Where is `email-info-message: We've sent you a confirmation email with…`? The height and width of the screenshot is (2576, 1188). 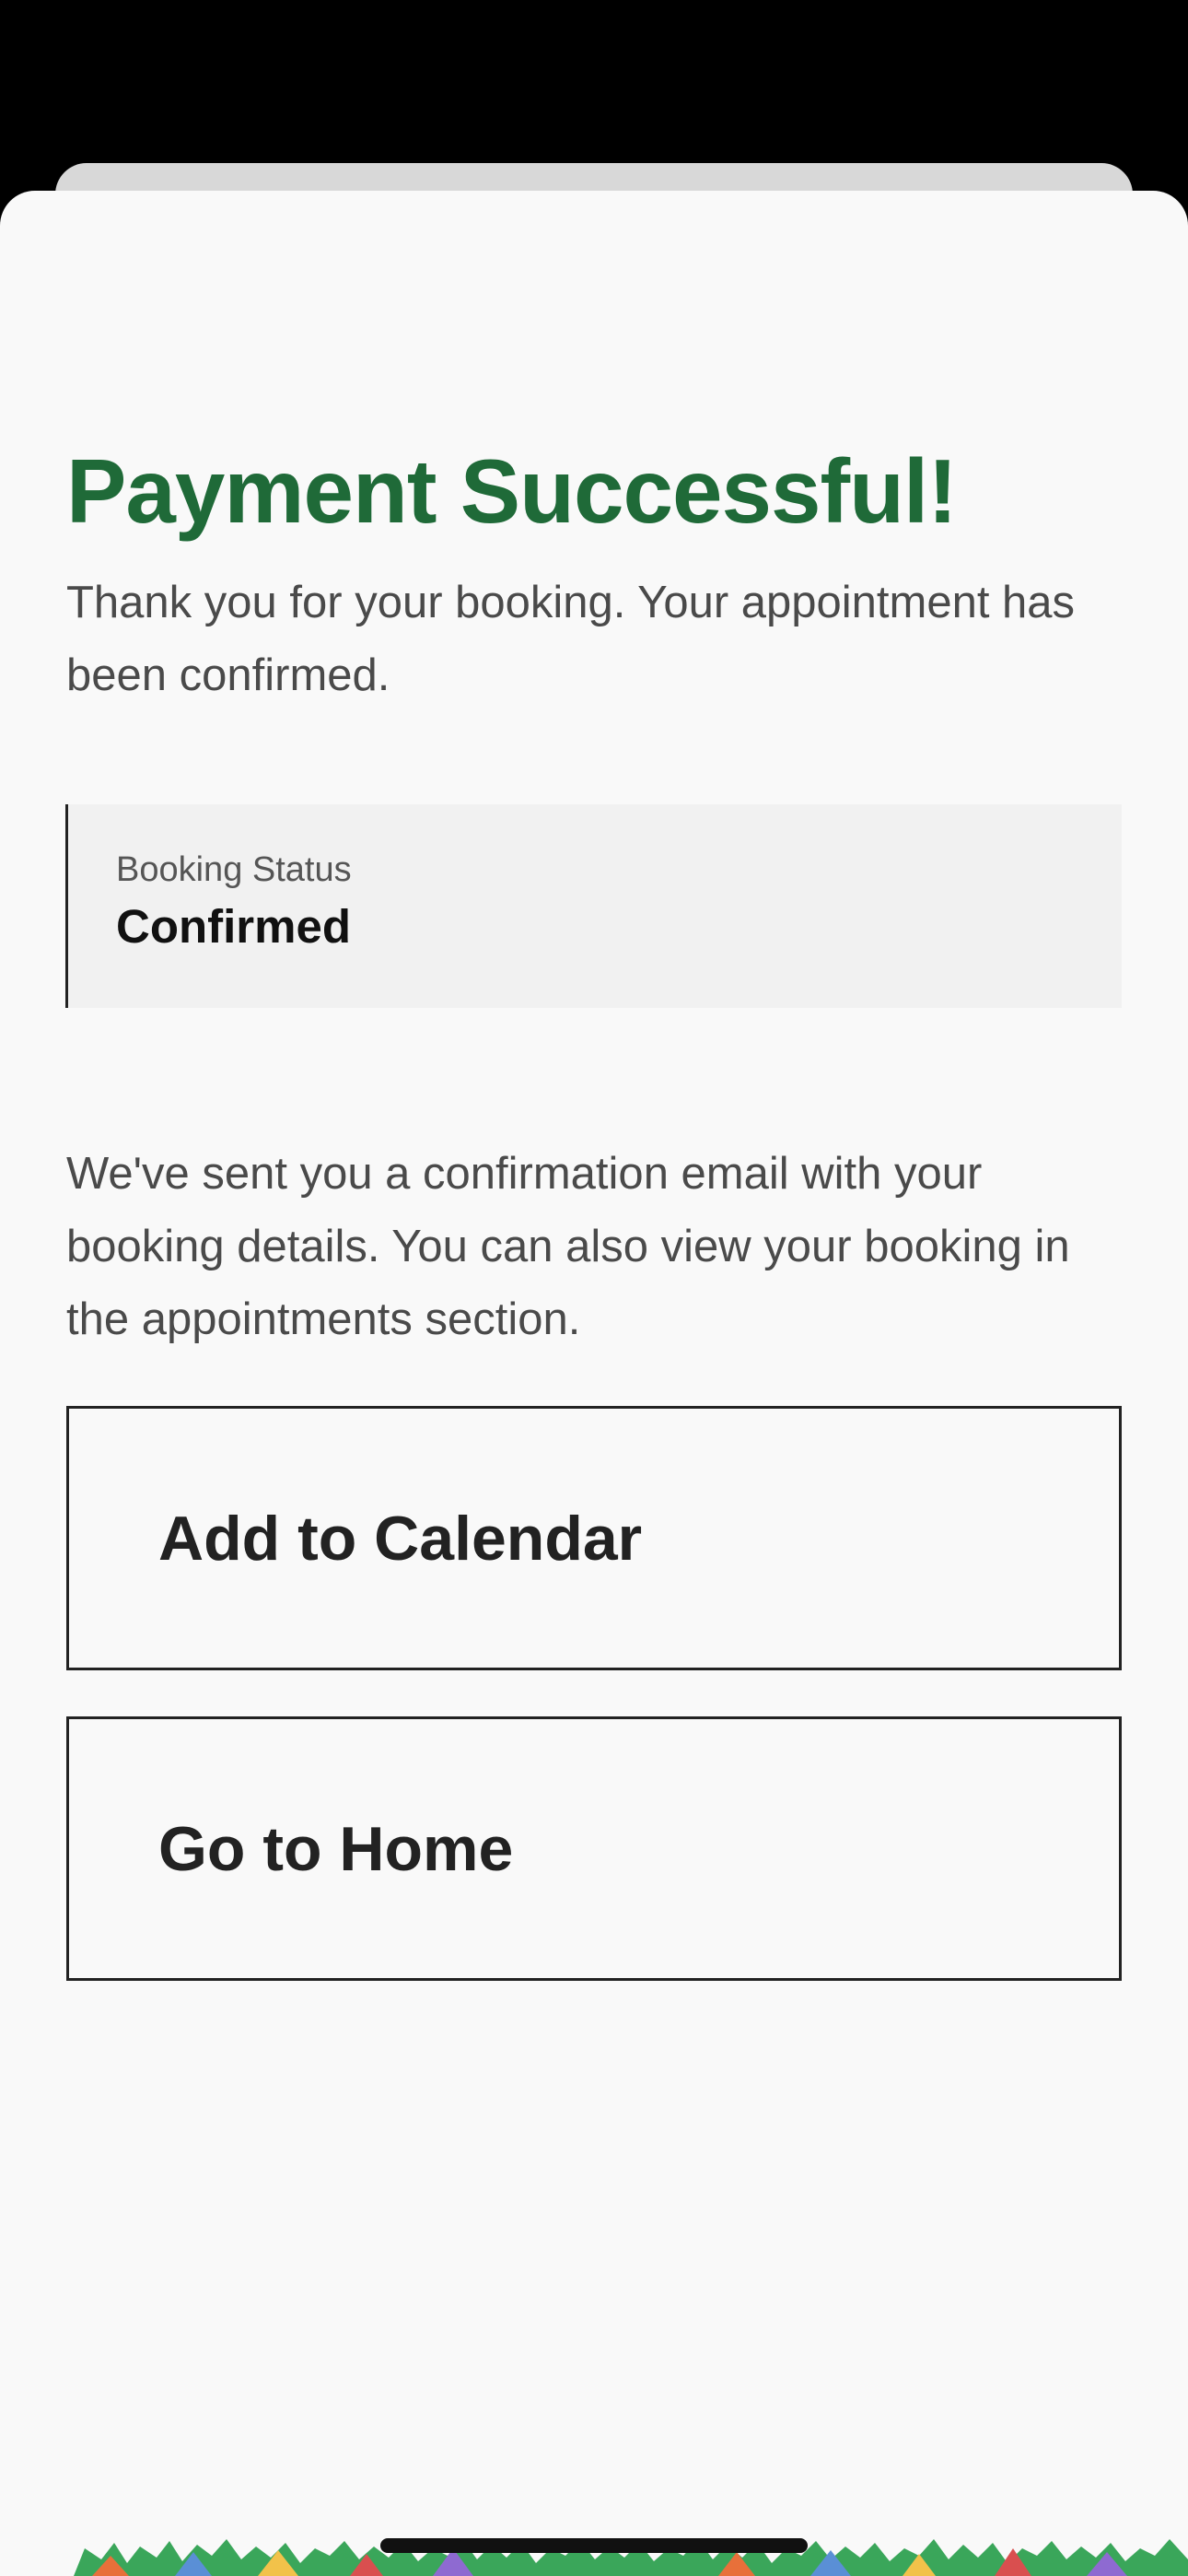
email-info-message: We've sent you a confirmation email with… is located at coordinates (568, 1246).